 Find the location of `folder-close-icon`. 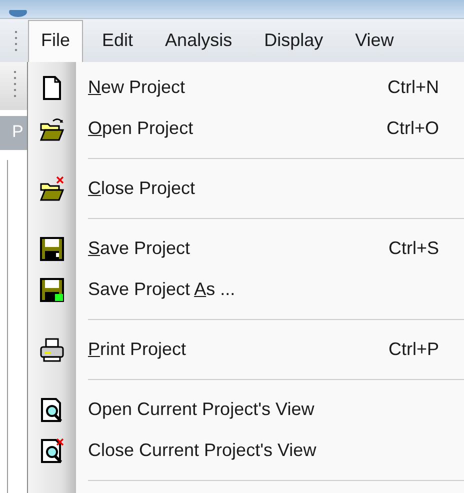

folder-close-icon is located at coordinates (52, 189).